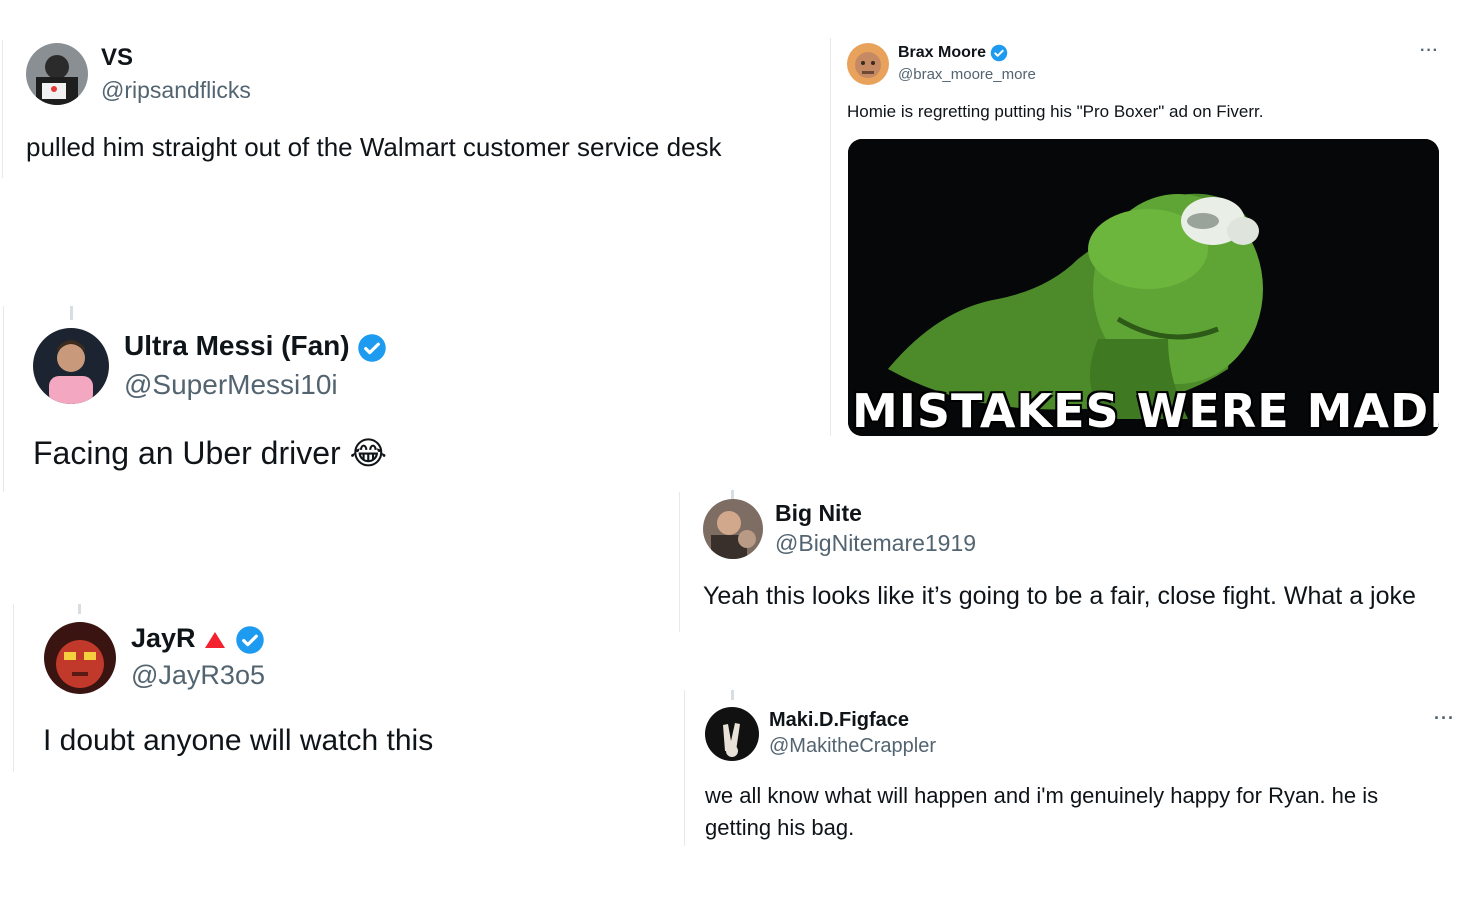  I want to click on tweet-author-handle: @ripsandflicks, so click(176, 90).